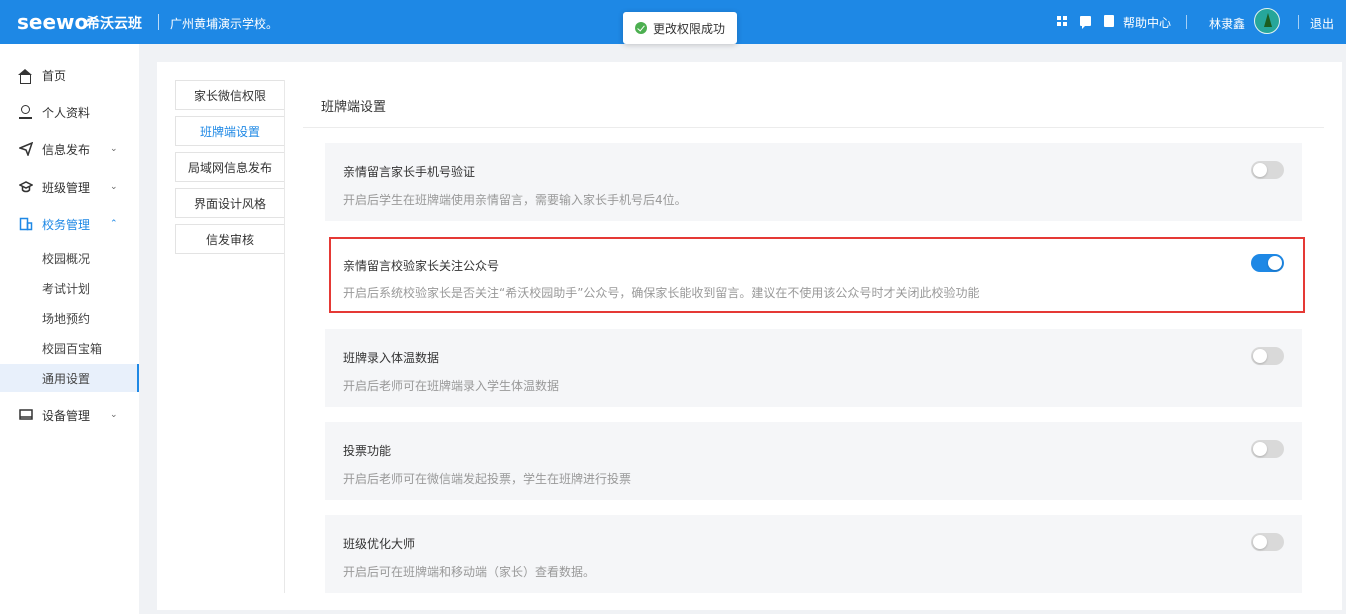  What do you see at coordinates (689, 28) in the screenshot?
I see `toast-text: 更改权限成功` at bounding box center [689, 28].